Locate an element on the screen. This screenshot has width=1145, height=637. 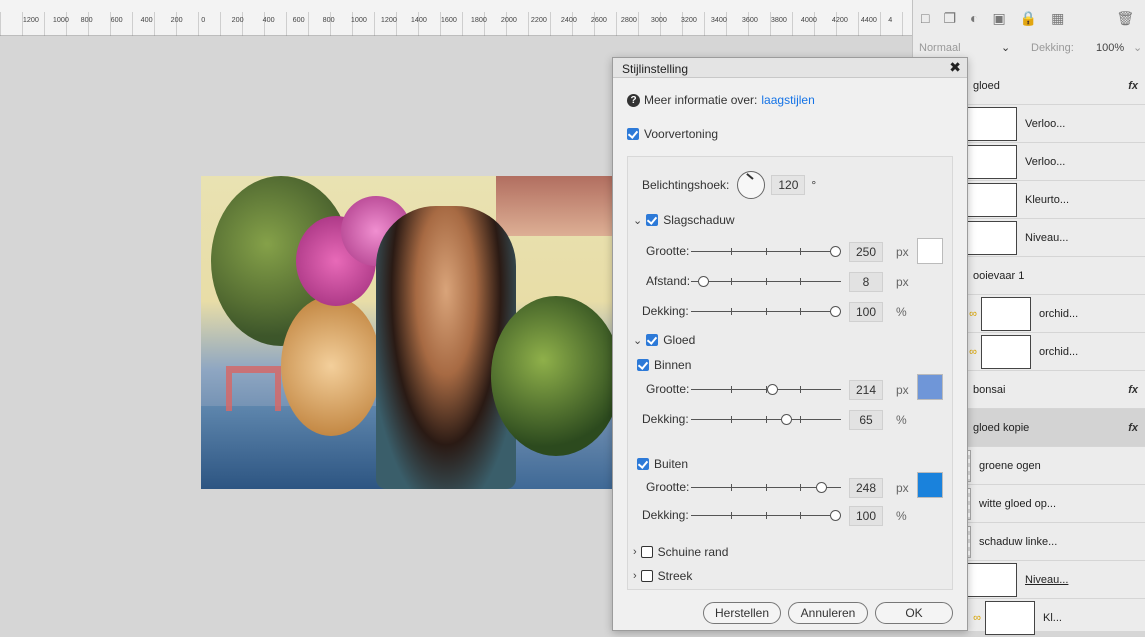
drop-shadow-opacity-input: 100 is located at coordinates (866, 312).